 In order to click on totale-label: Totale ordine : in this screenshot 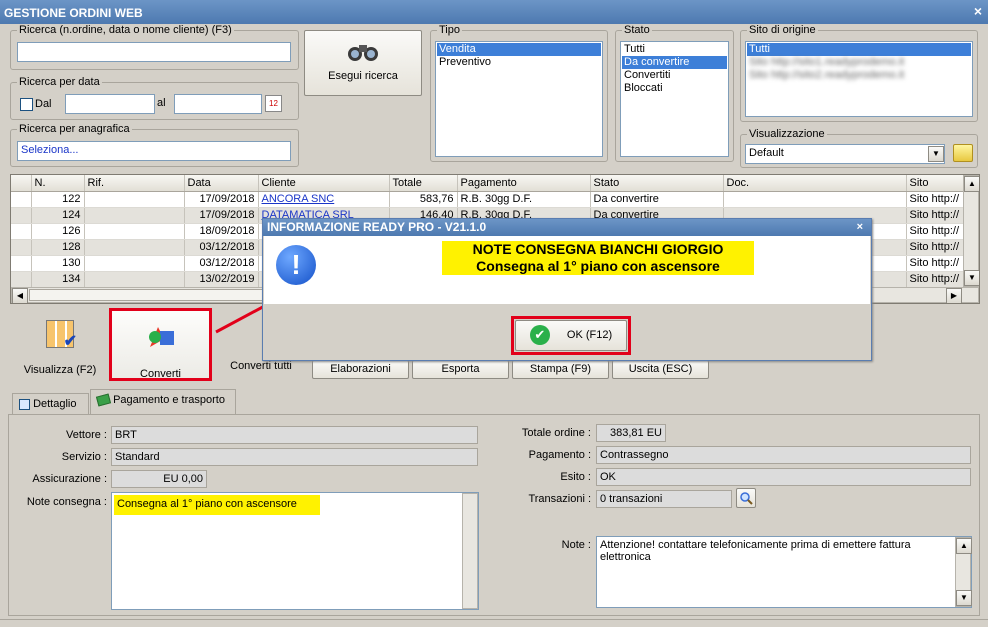, I will do `click(556, 433)`.